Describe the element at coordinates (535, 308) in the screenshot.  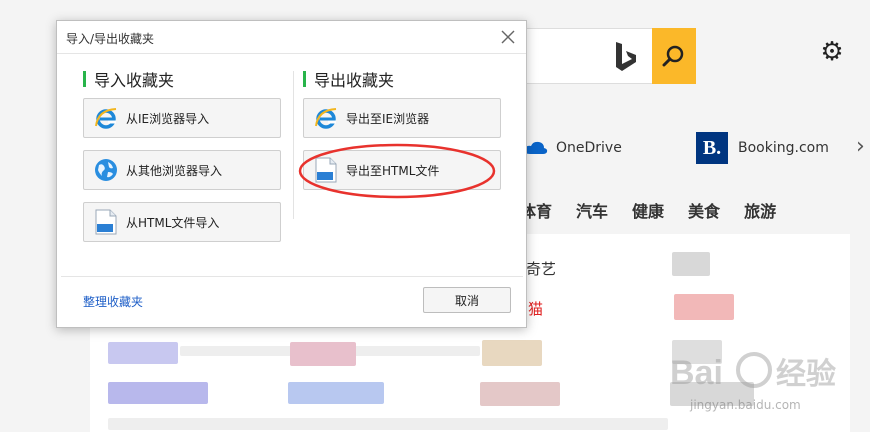
I see `site-link: 猫` at that location.